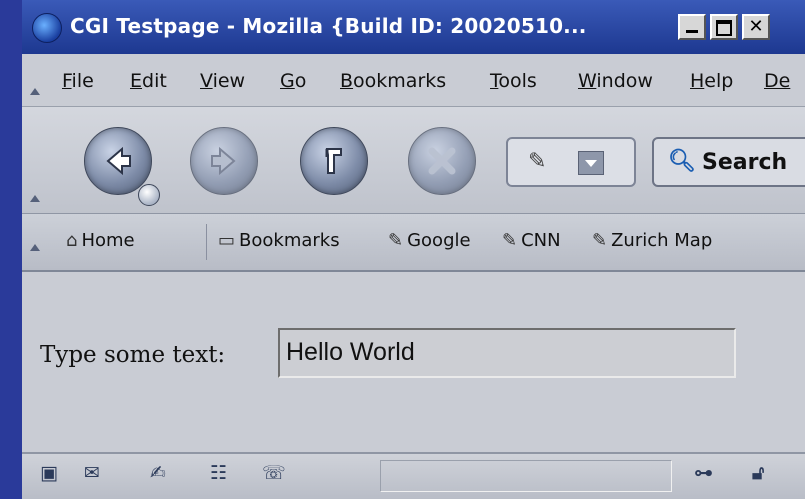 Image resolution: width=805 pixels, height=499 pixels. I want to click on forward-button, so click(224, 161).